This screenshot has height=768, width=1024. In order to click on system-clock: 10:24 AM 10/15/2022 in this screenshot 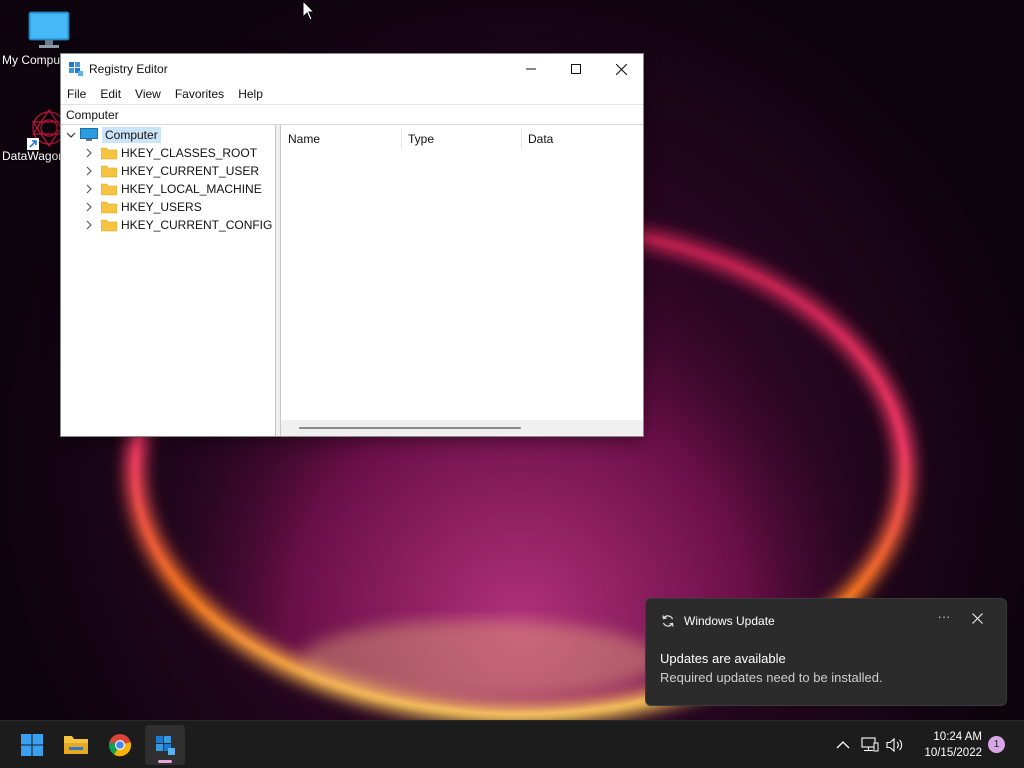, I will do `click(947, 745)`.